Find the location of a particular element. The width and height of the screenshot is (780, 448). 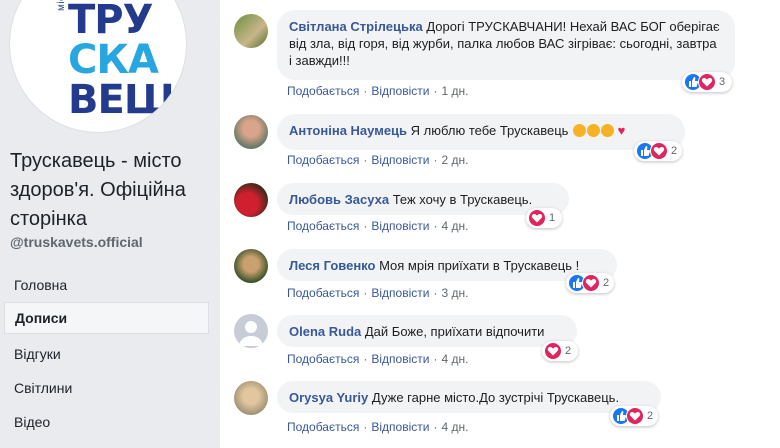

nav-item-posts: Дописи is located at coordinates (106, 318).